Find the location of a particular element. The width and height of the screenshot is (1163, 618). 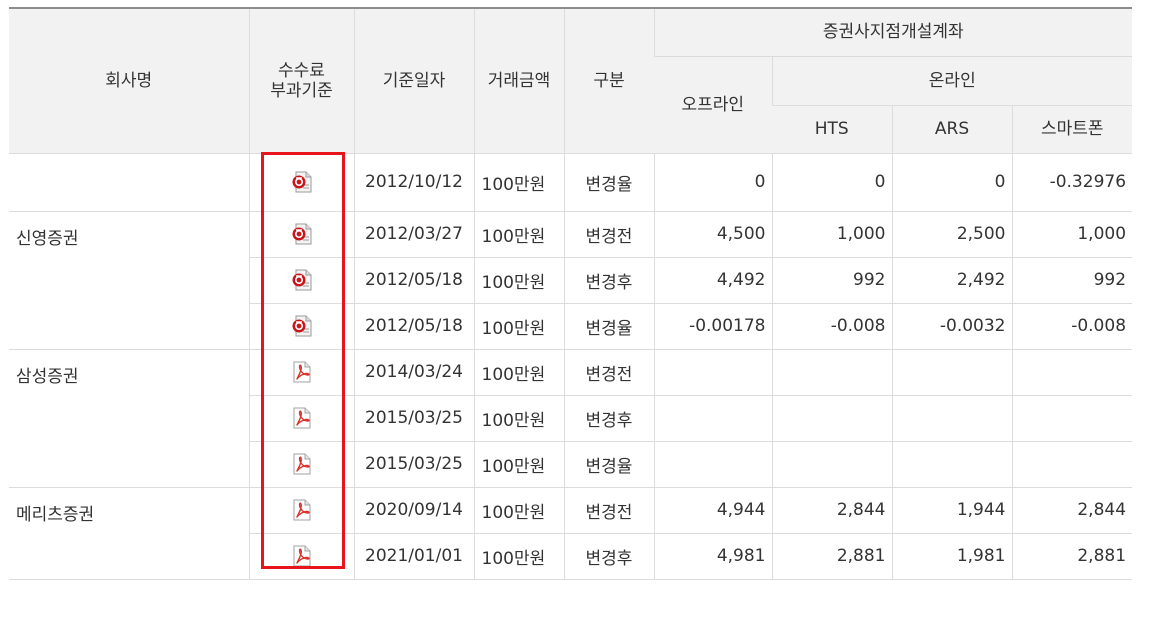

smartphone-cell: 2,844 is located at coordinates (1072, 510).